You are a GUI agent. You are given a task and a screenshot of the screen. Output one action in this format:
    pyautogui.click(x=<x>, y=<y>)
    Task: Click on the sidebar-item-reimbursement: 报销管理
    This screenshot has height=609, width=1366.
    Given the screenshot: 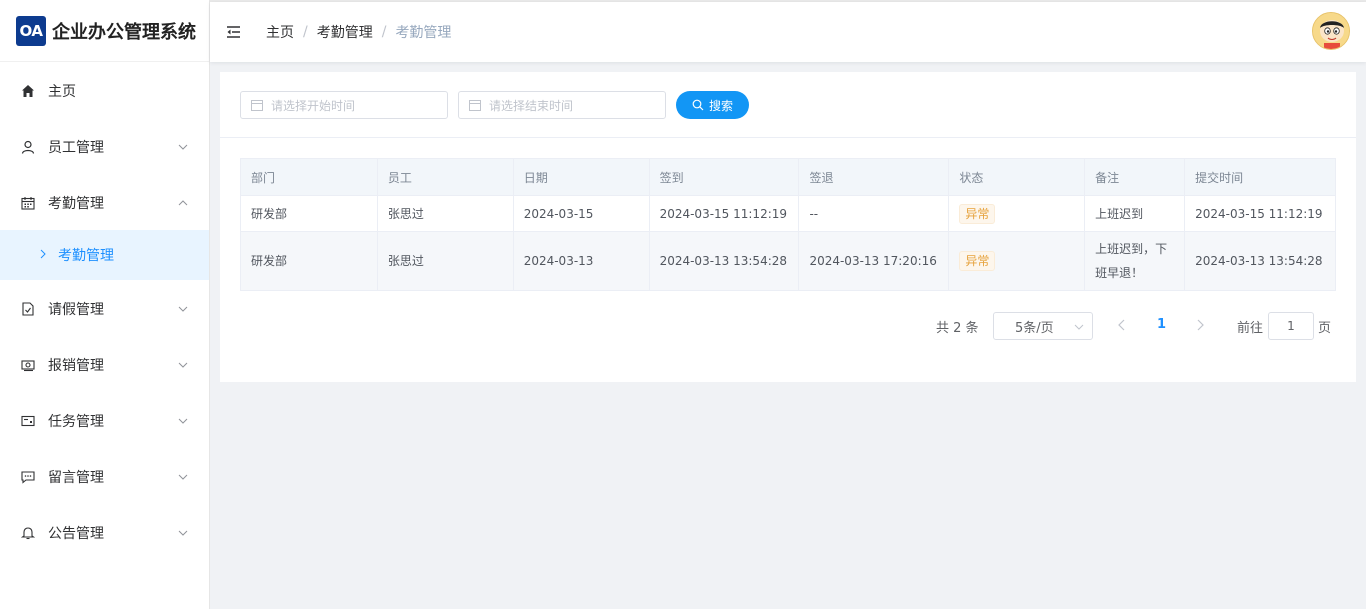 What is the action you would take?
    pyautogui.click(x=104, y=365)
    